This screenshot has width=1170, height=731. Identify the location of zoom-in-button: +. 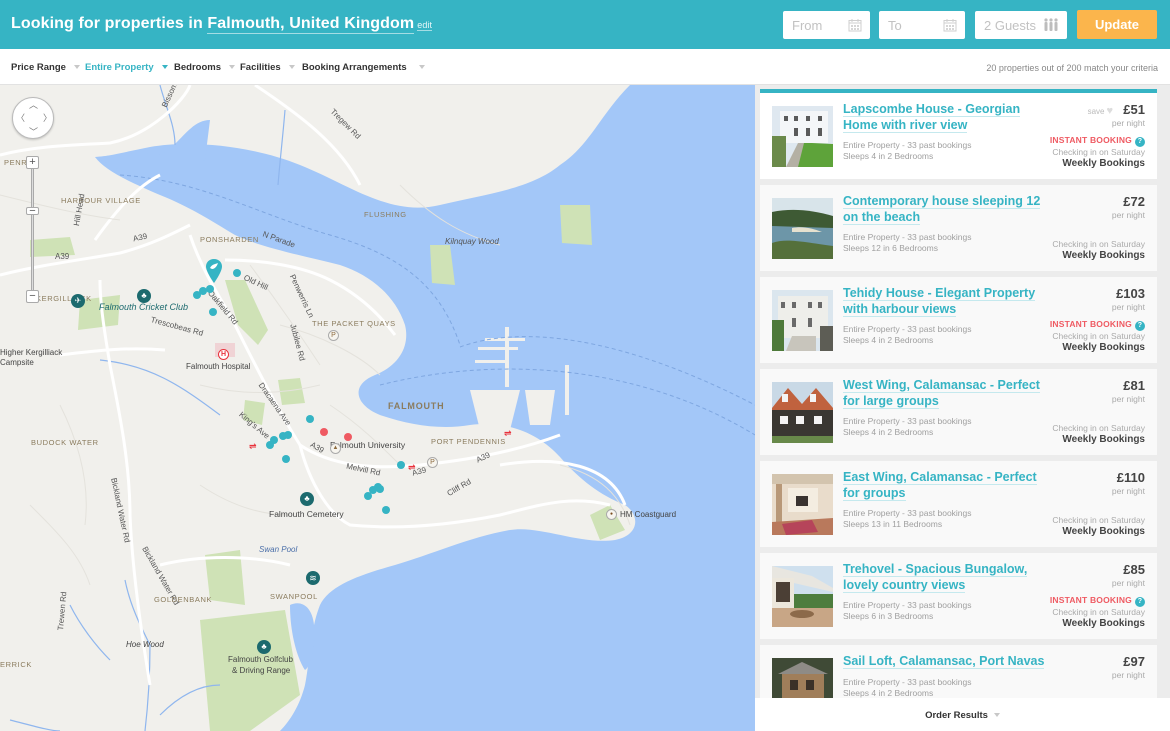
(32, 162).